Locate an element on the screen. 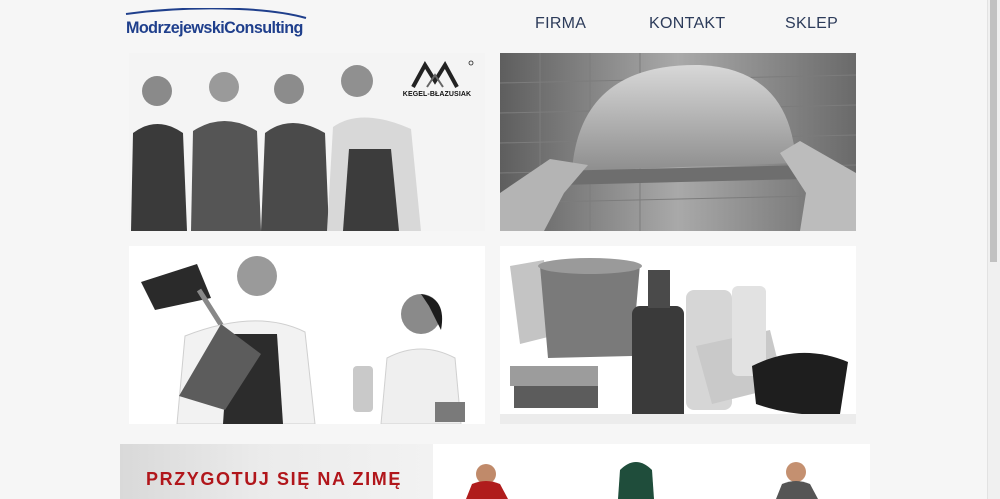  tile-safety-helmets is located at coordinates (678, 142).